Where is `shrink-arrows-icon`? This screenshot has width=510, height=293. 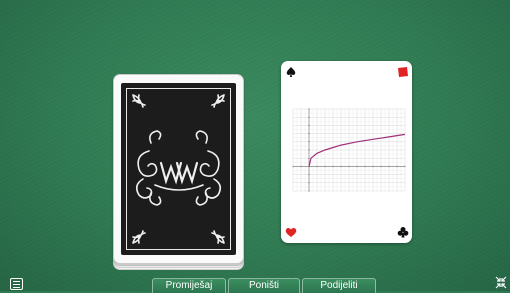 shrink-arrows-icon is located at coordinates (501, 282).